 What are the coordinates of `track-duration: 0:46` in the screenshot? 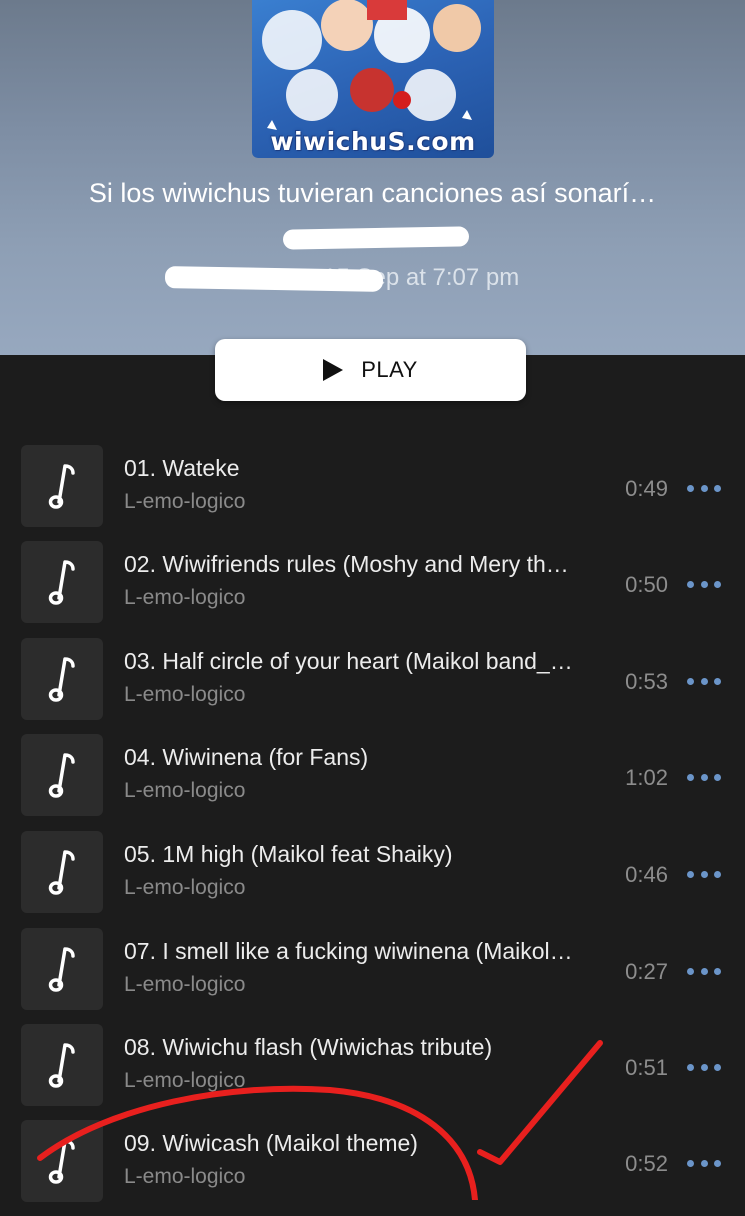 It's located at (646, 874).